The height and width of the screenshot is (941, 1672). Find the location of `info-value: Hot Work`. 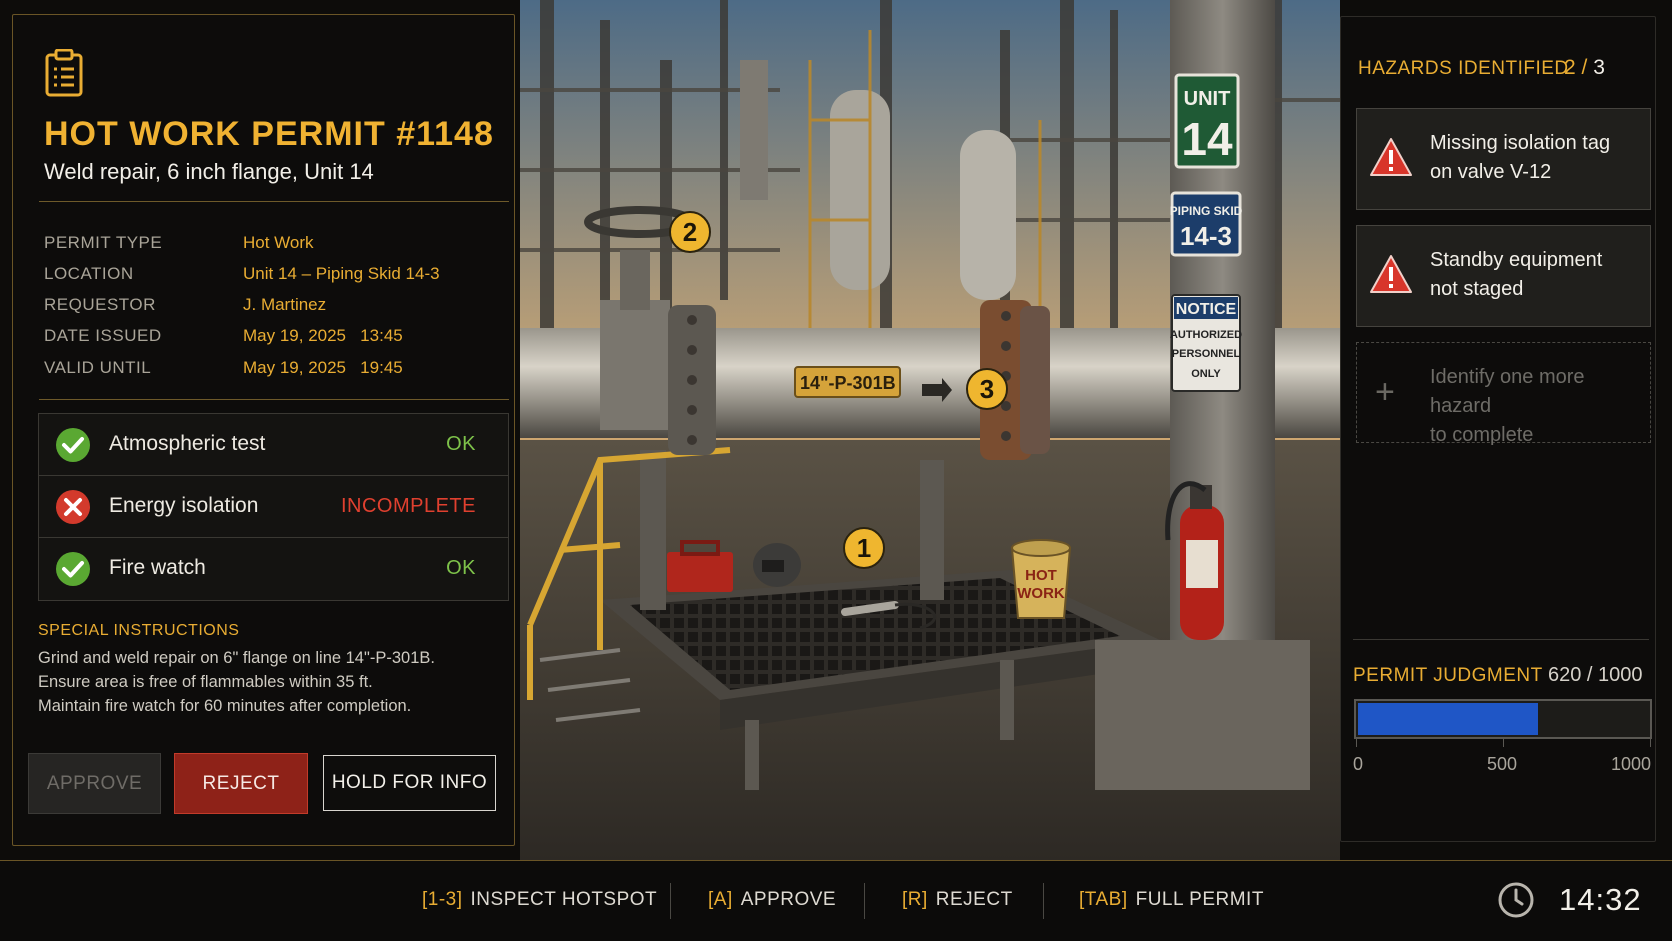

info-value: Hot Work is located at coordinates (278, 242).